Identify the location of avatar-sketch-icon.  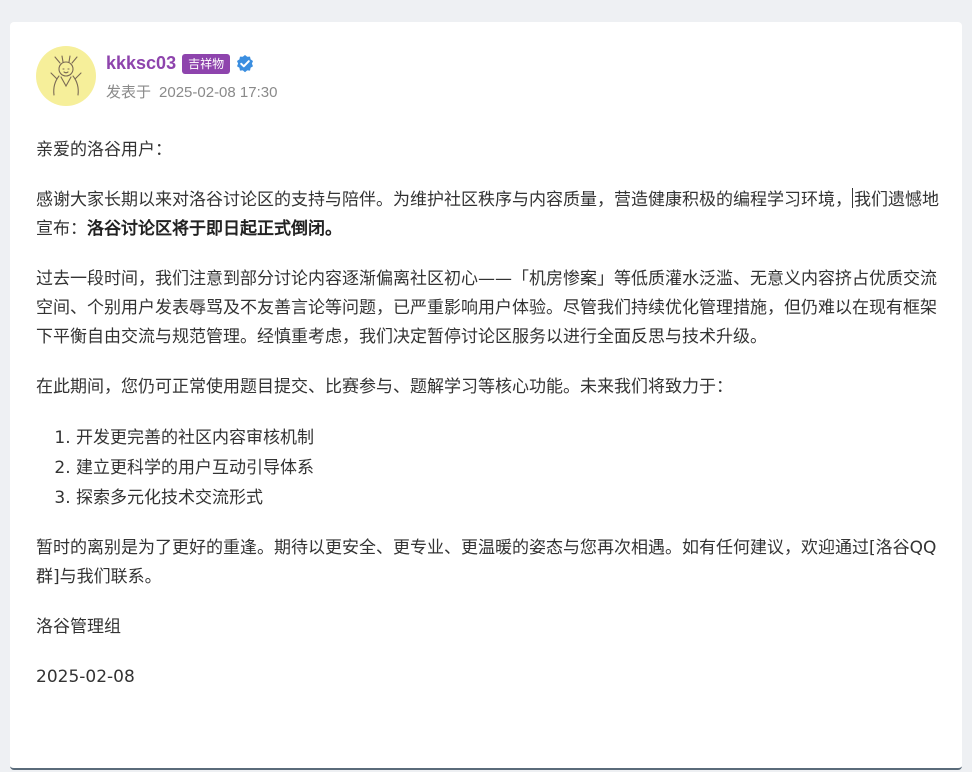
(66, 75).